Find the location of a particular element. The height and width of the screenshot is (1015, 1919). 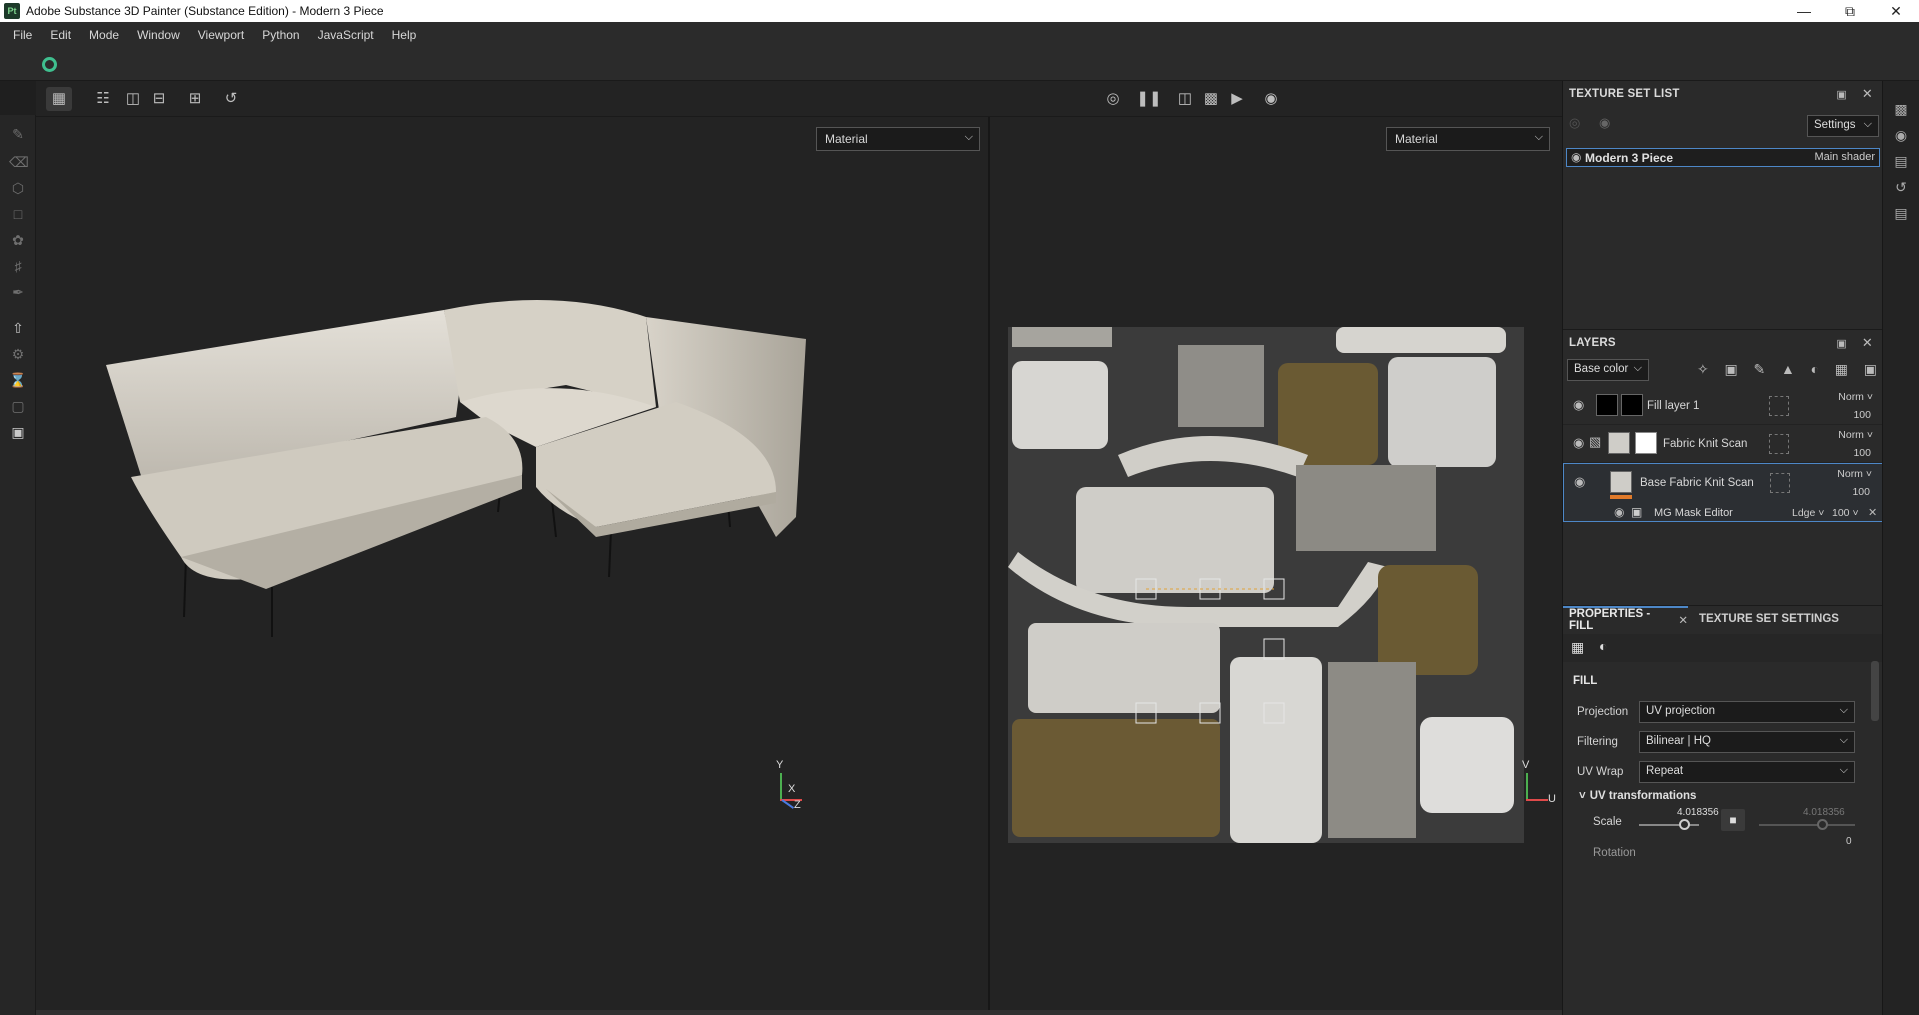

restore-icon: ⧉ is located at coordinates (1850, 11).